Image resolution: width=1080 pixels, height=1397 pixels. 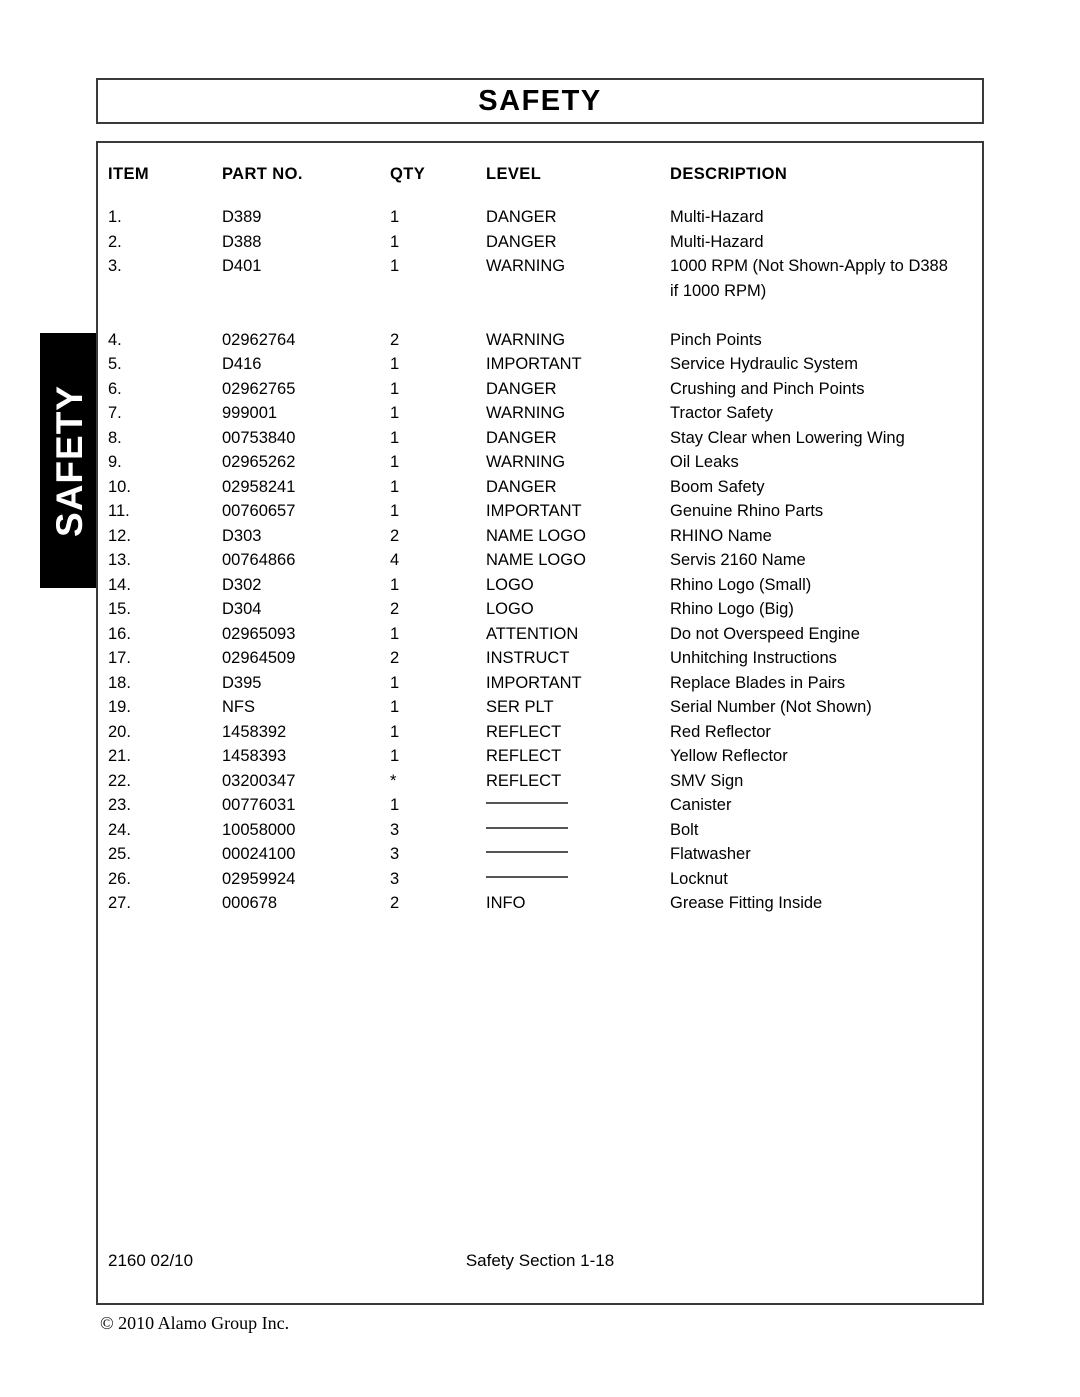 What do you see at coordinates (242, 266) in the screenshot?
I see `cell-part-no: D401` at bounding box center [242, 266].